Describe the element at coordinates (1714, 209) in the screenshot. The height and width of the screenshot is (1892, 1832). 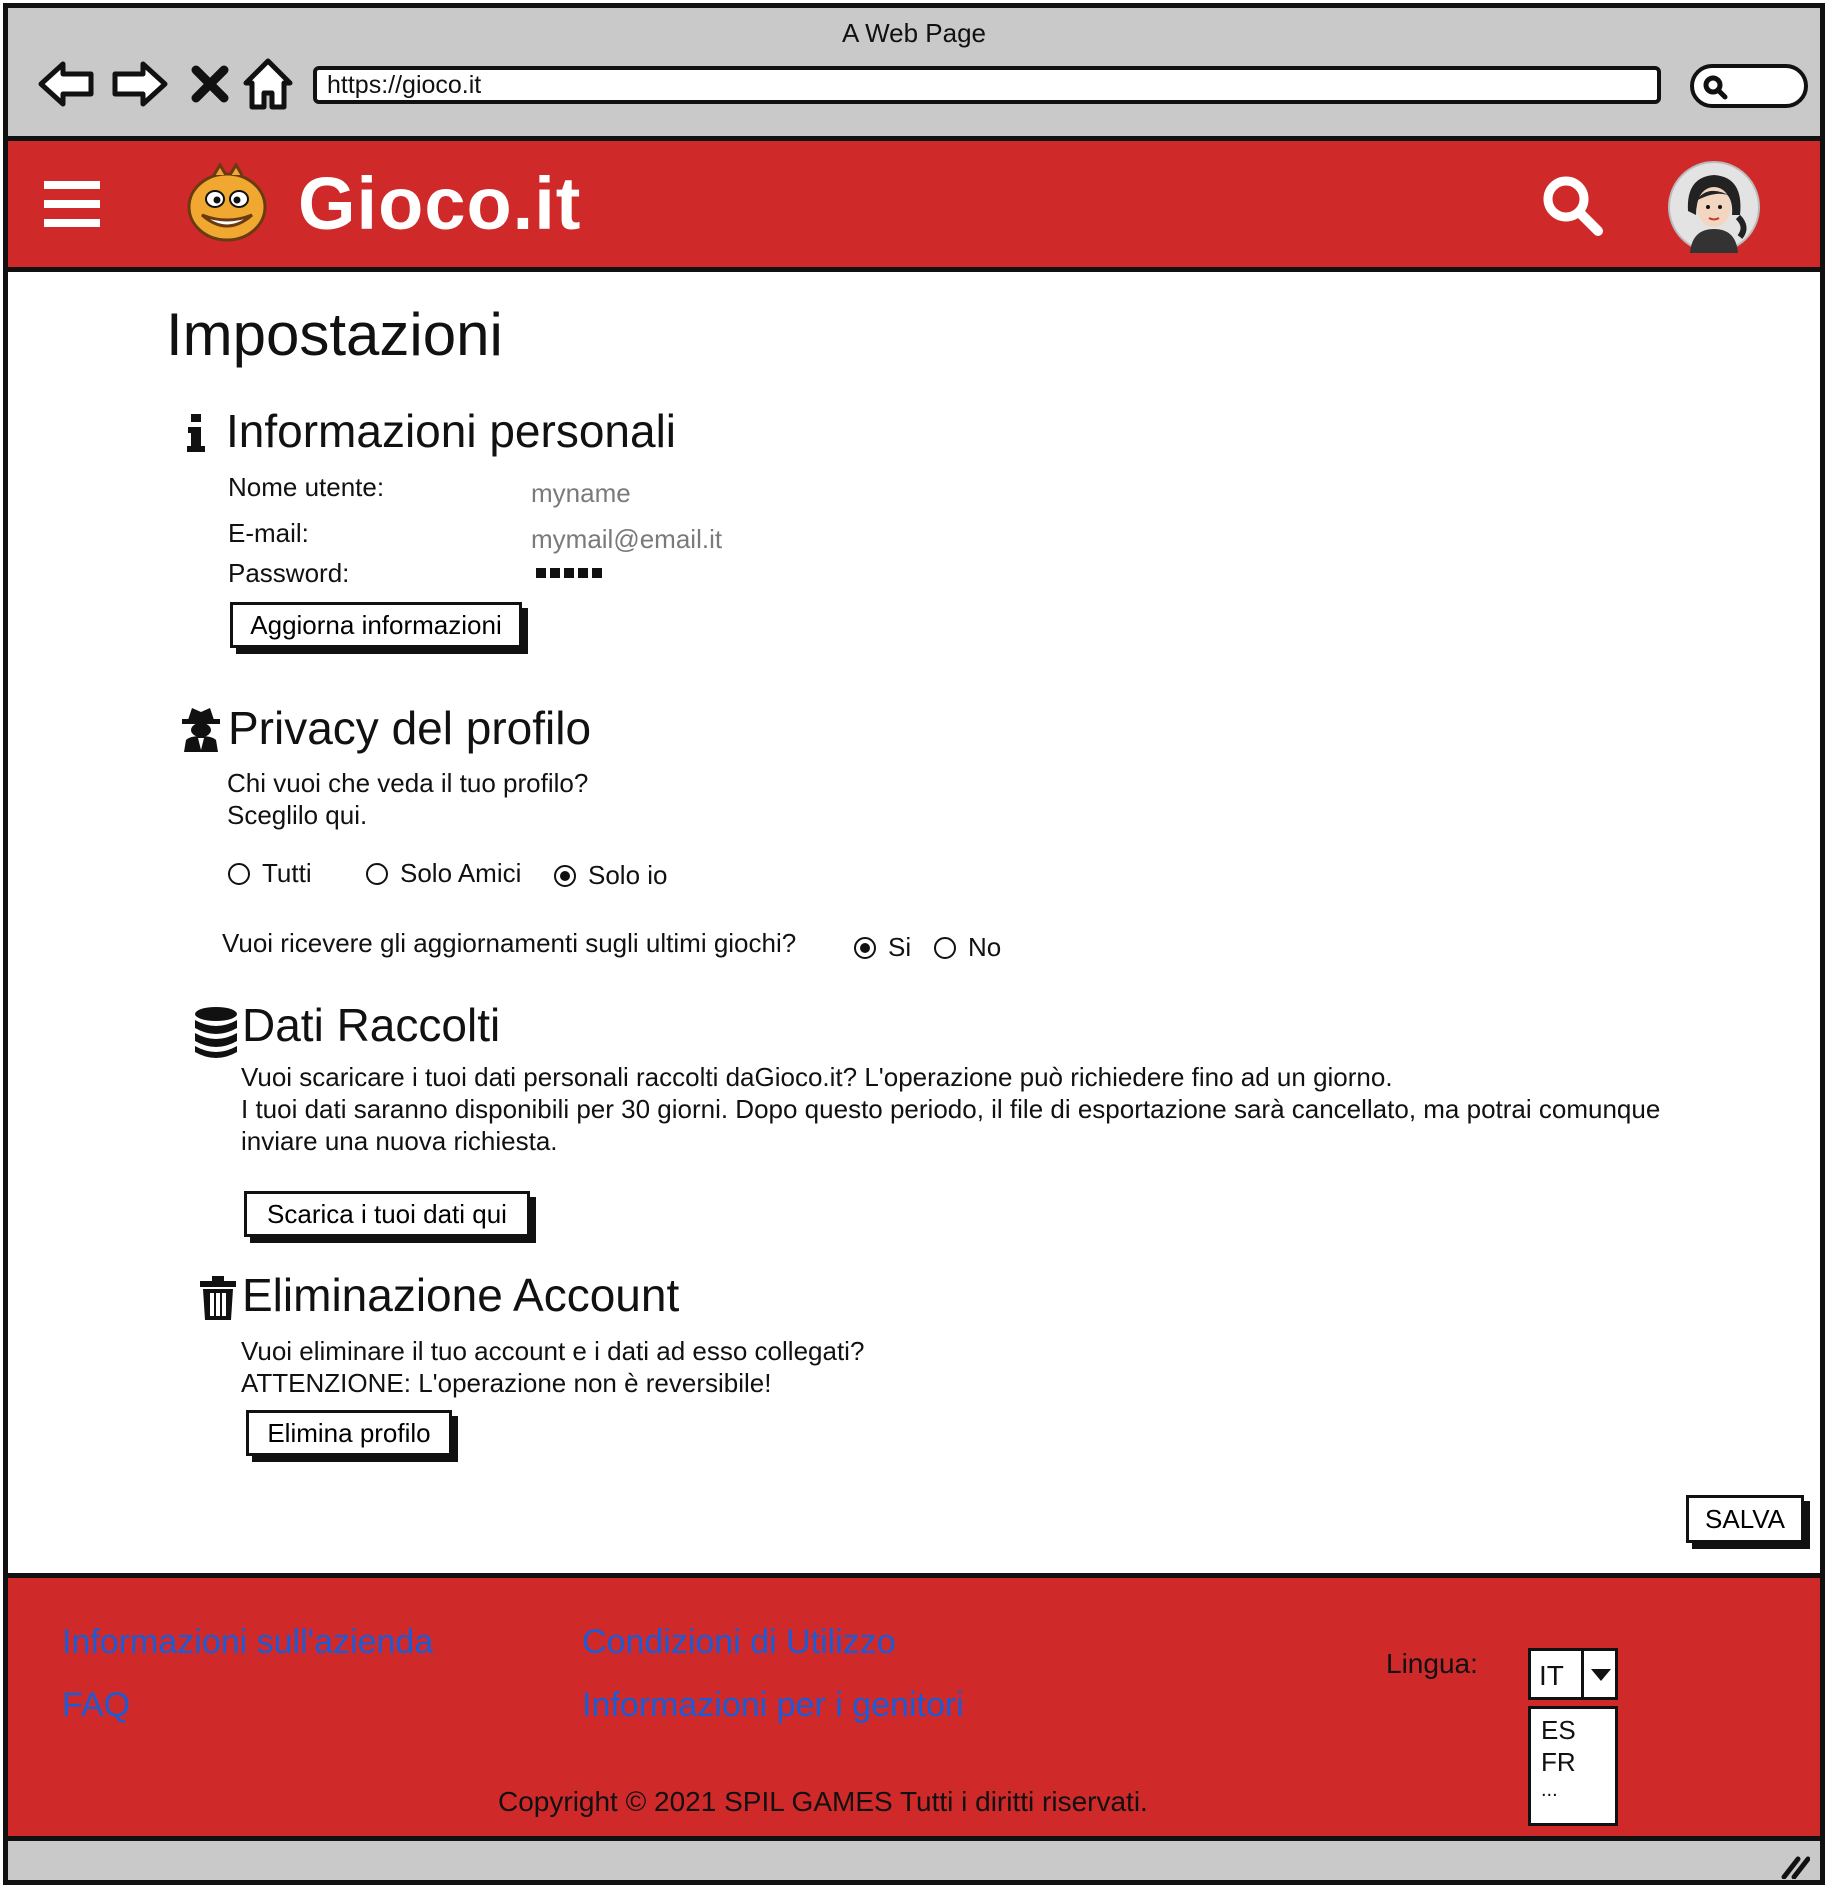
I see `avatar` at that location.